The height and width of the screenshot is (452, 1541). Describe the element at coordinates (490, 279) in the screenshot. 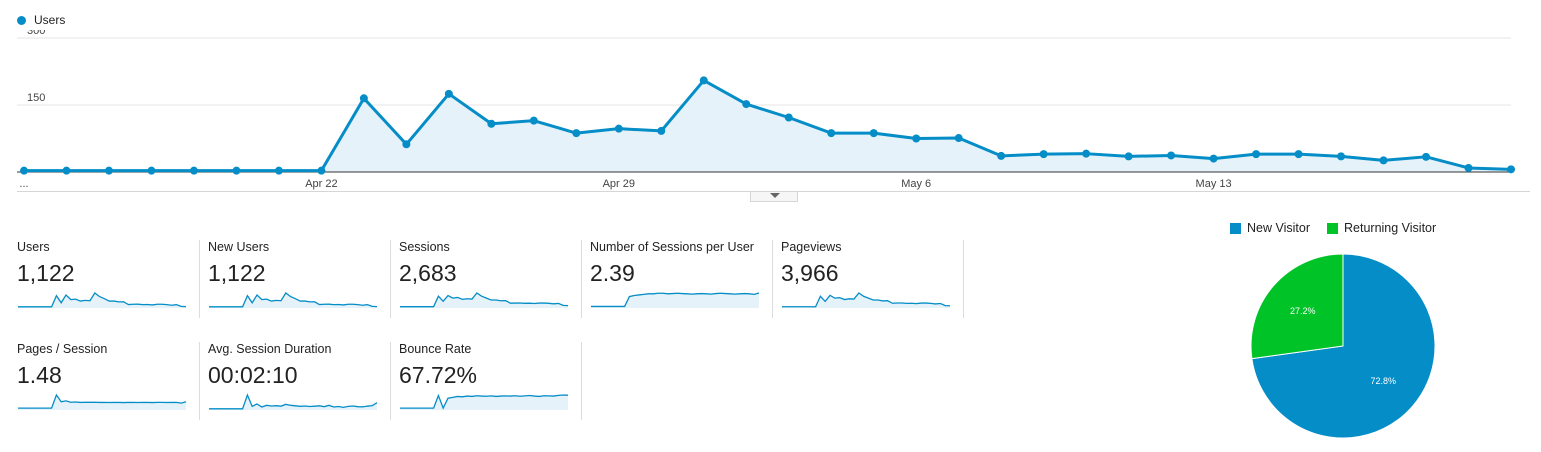

I see `metric-sessions: Sessions 2,683` at that location.